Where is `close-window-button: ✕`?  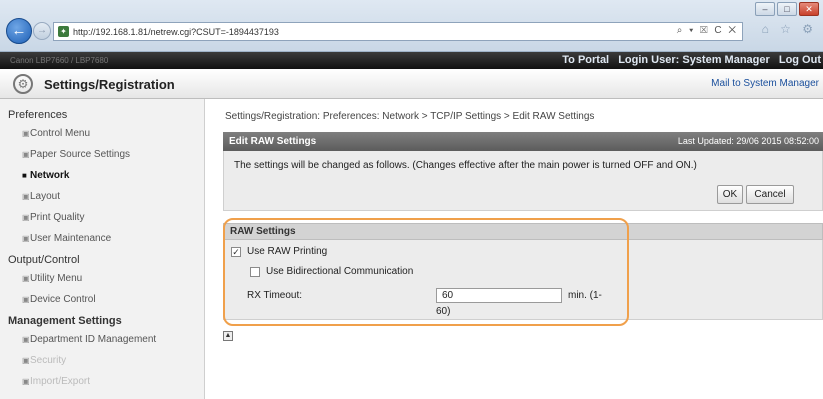
close-window-button: ✕ is located at coordinates (809, 9).